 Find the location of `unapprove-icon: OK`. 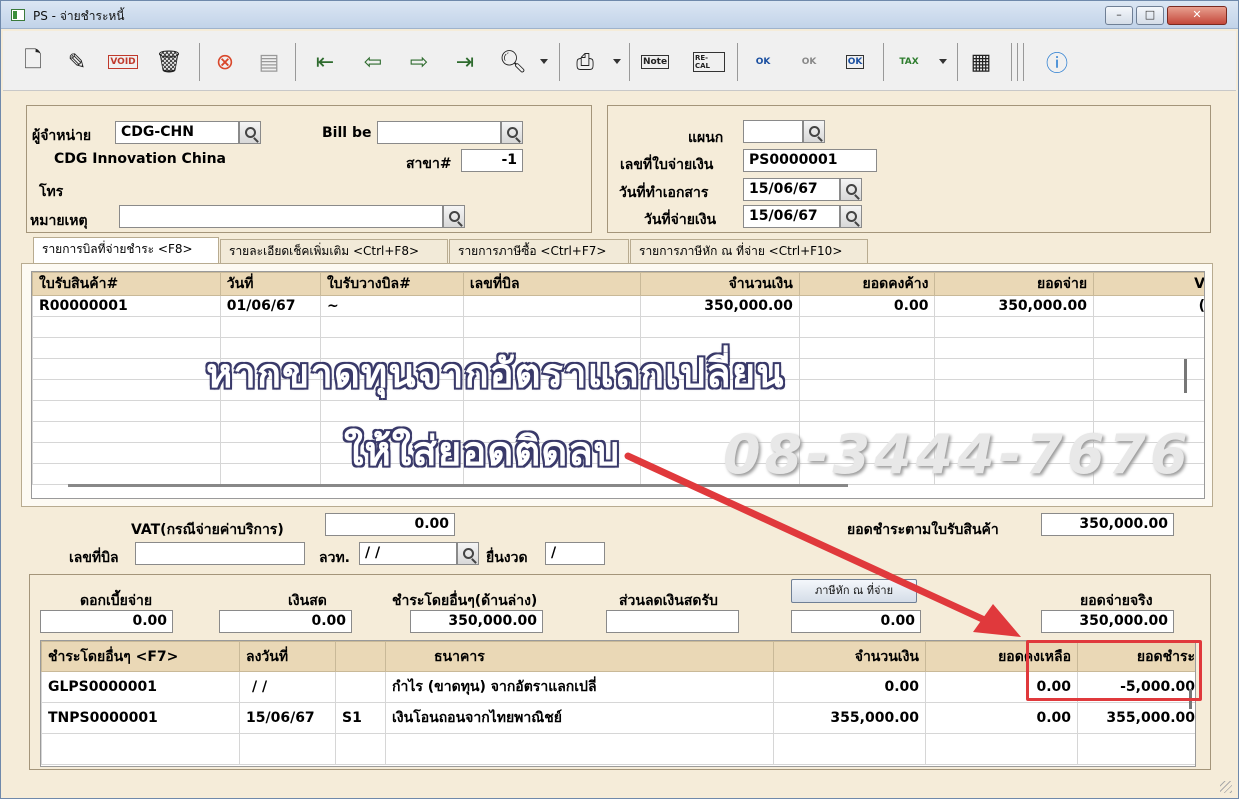

unapprove-icon: OK is located at coordinates (809, 62).